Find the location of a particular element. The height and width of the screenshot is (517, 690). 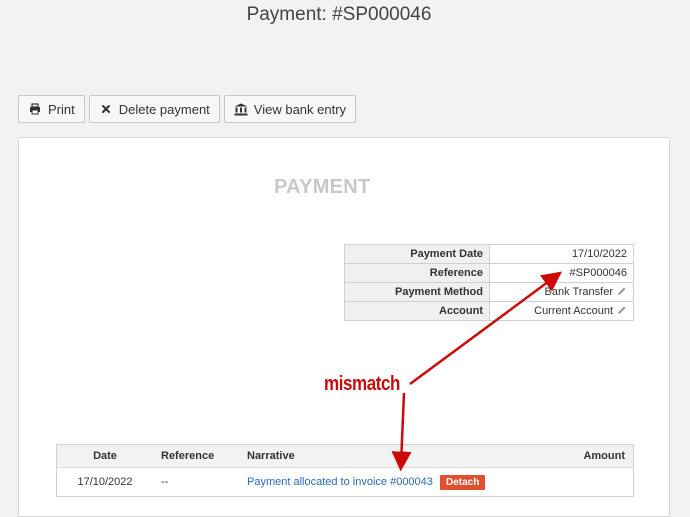

detail-row-payment-date: Payment Date 17/10/2022 is located at coordinates (489, 254).